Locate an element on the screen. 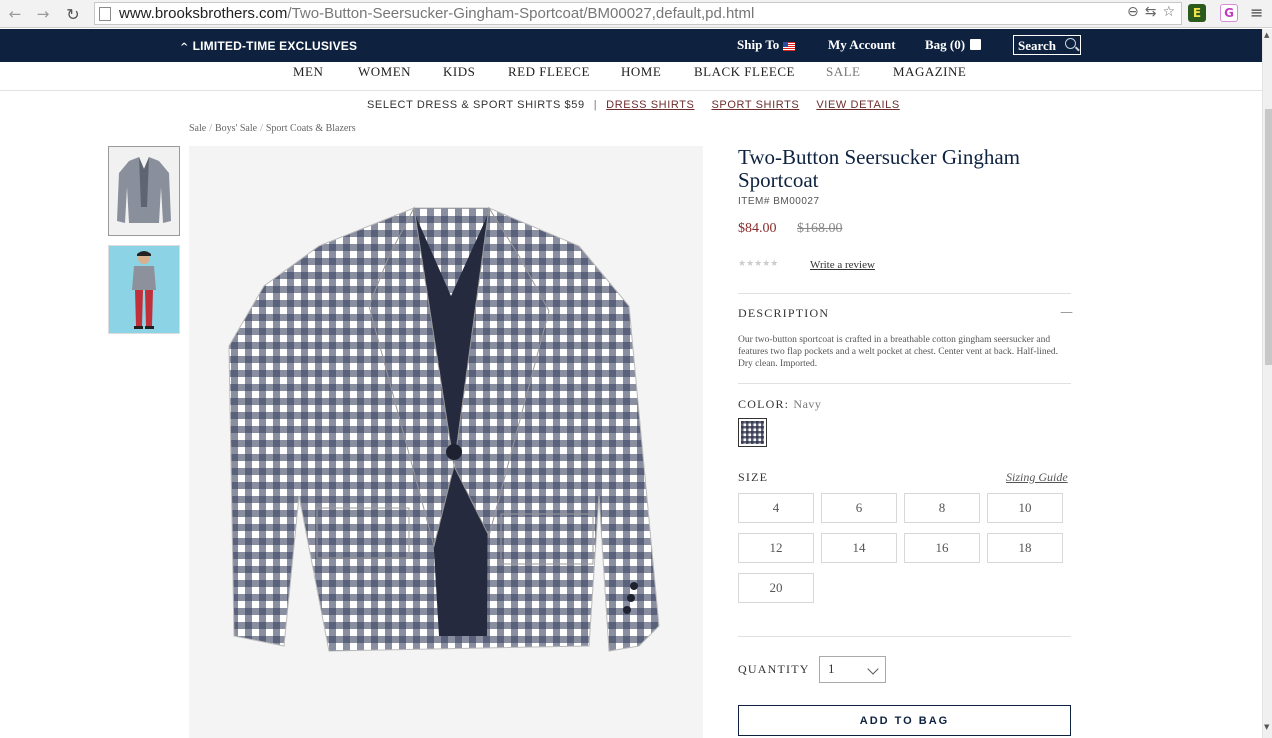  forward-icon: → is located at coordinates (43, 14).